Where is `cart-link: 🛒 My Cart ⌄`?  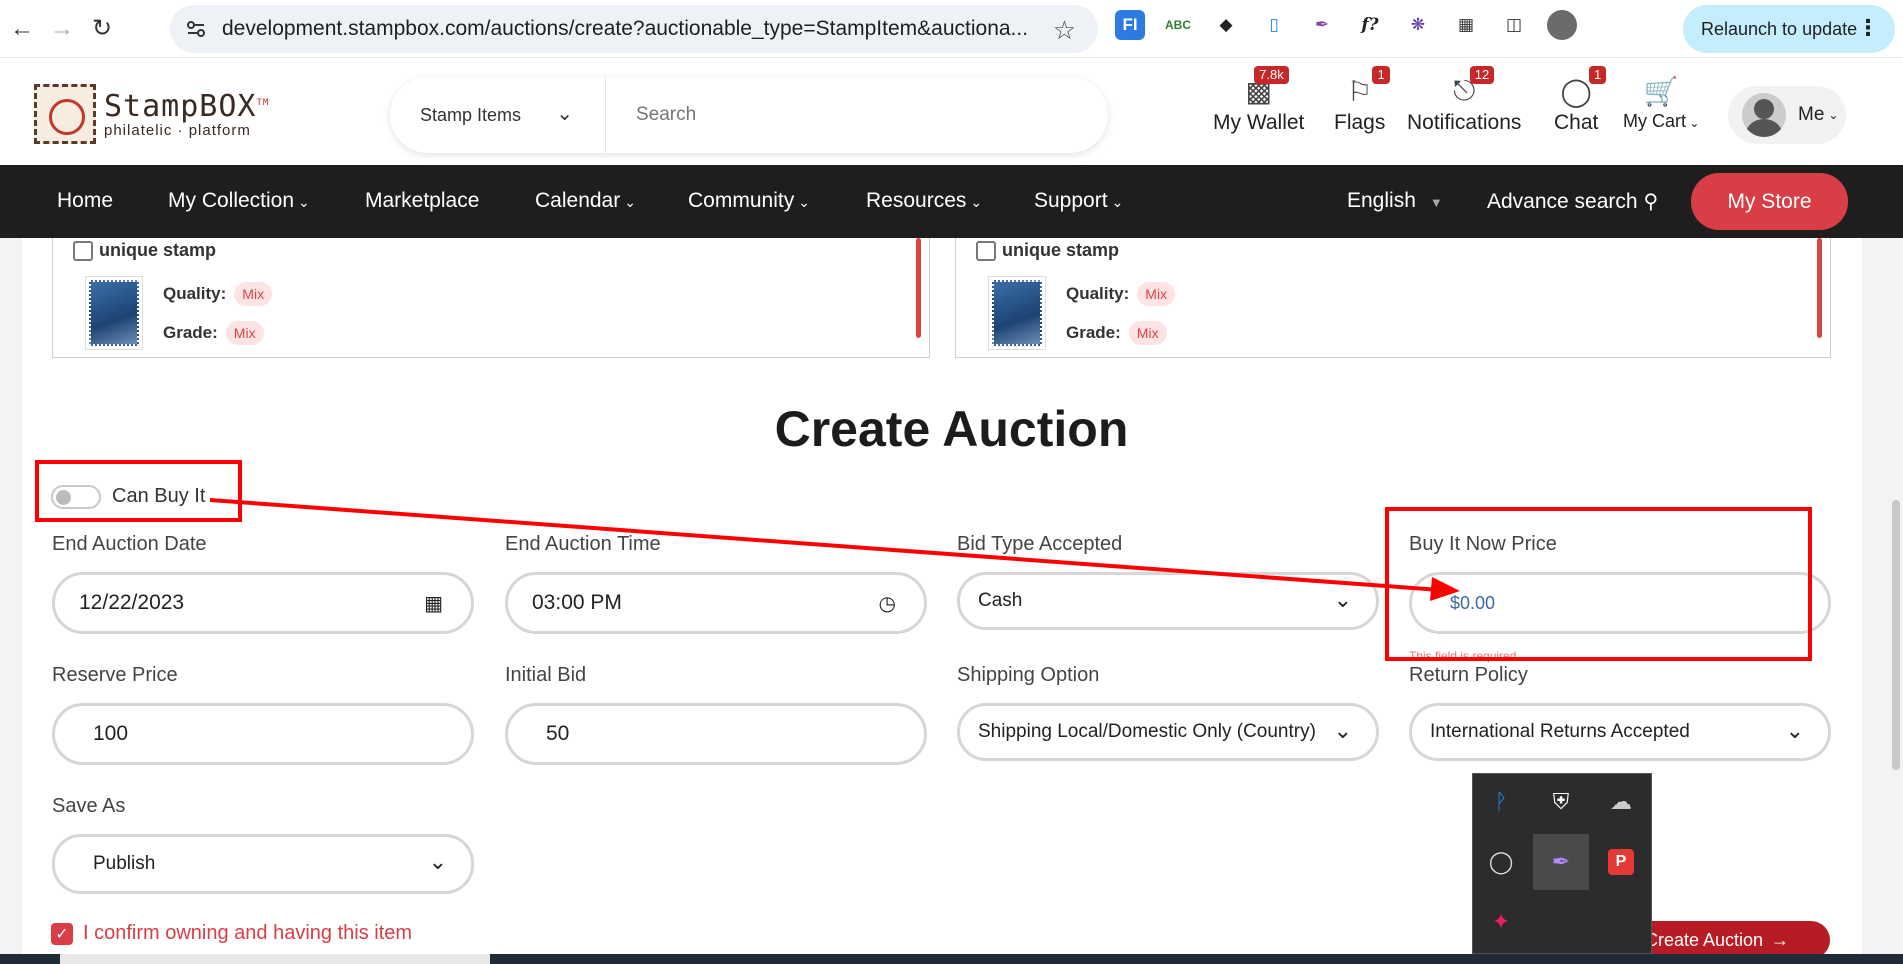 cart-link: 🛒 My Cart ⌄ is located at coordinates (1661, 101).